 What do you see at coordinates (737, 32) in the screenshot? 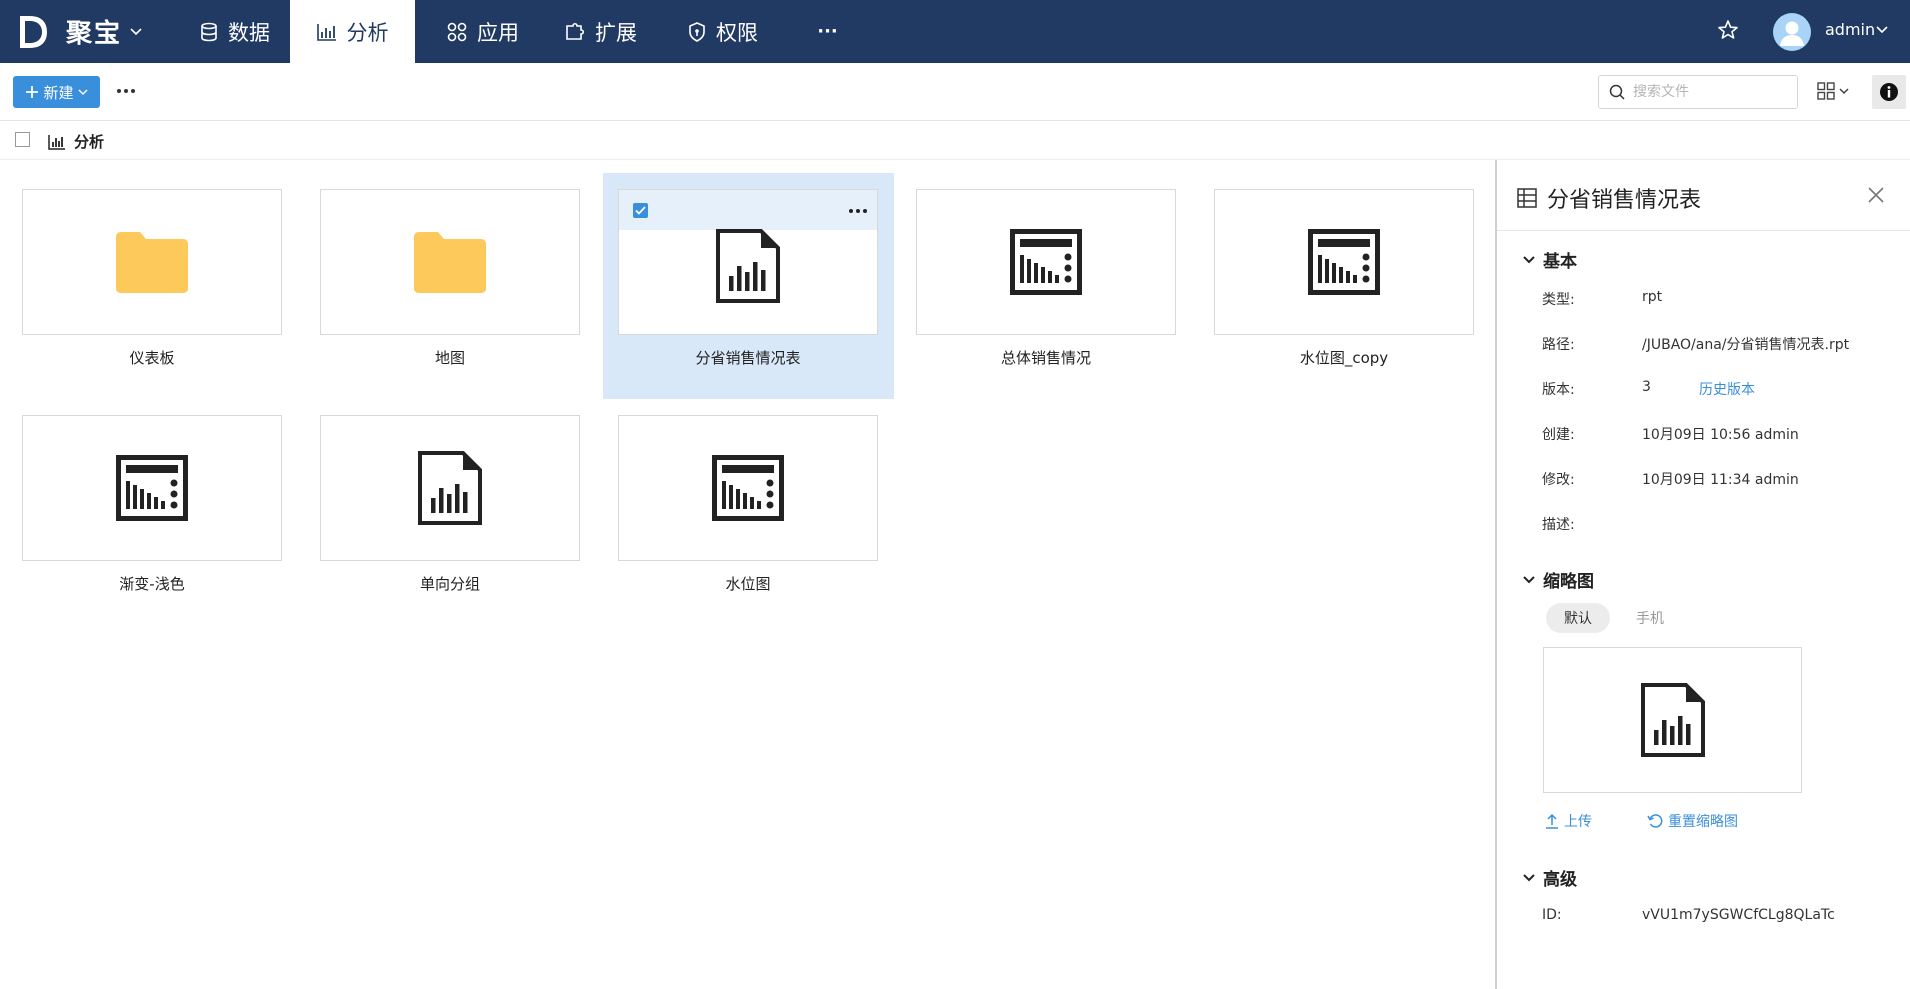
I see `tab-permissions-label: 权限` at bounding box center [737, 32].